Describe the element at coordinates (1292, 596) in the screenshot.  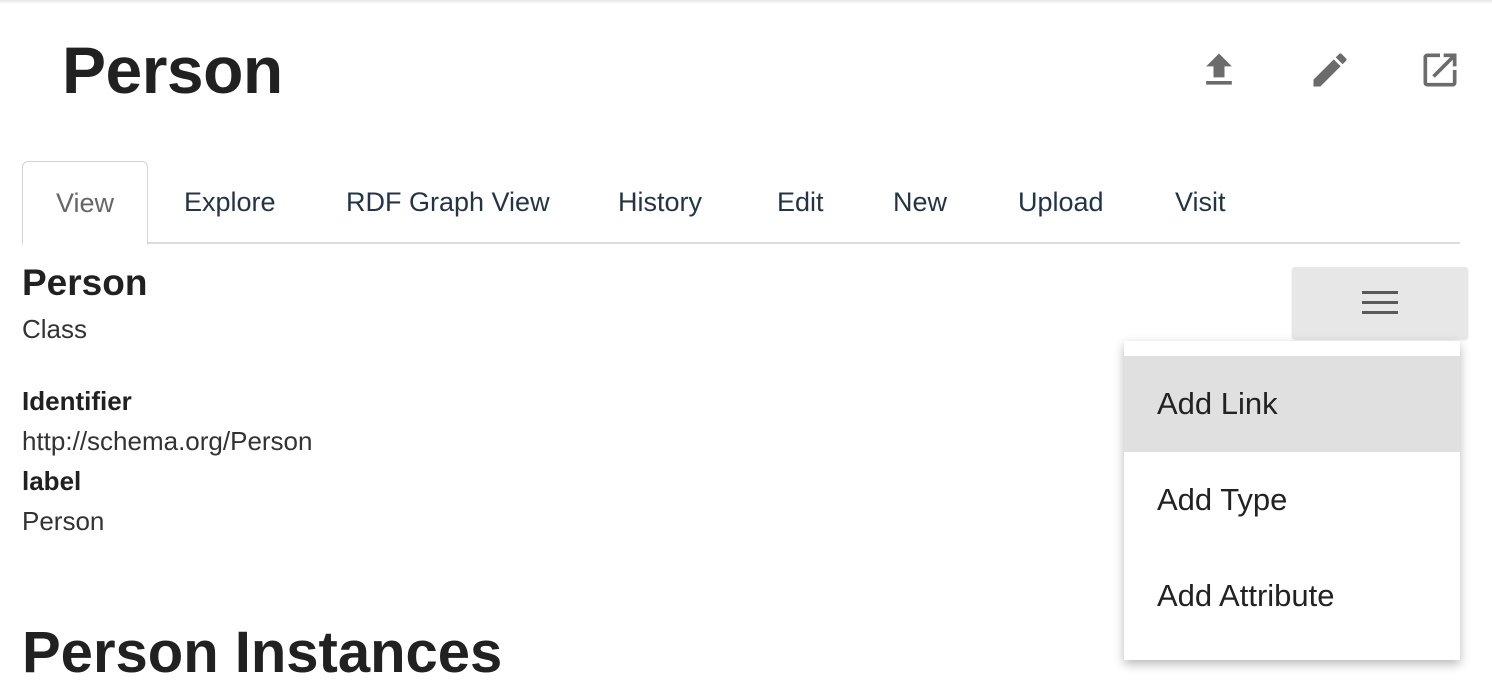
I see `menu-item-add-attribute: Add Attribute` at that location.